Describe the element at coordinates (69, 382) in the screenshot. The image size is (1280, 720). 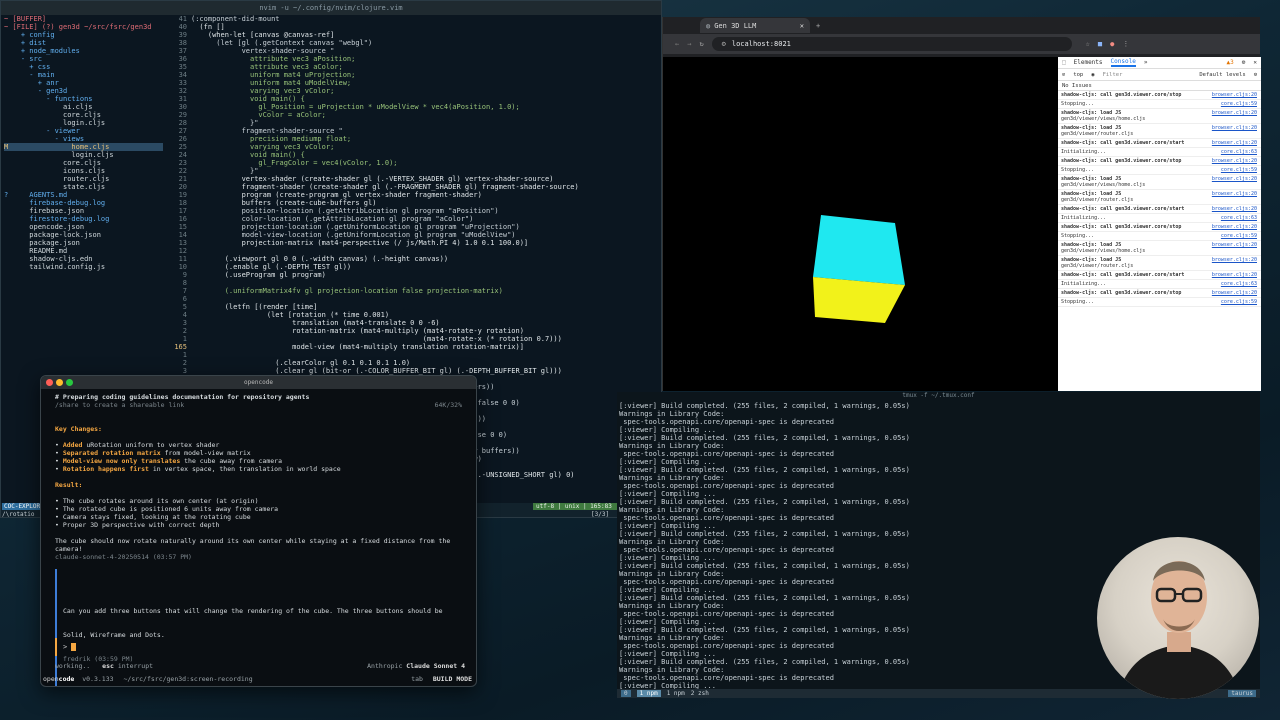
I see `maximize-window-icon` at that location.